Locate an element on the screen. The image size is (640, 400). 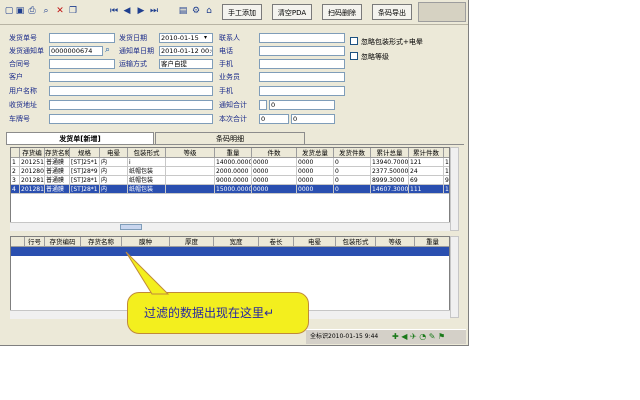
tray-icon: ✚ ◀ ✈ ◔ ✎ ⚑ is located at coordinates (418, 337).